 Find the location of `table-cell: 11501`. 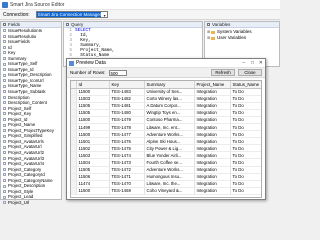

table-cell: 11501 is located at coordinates (93, 141).